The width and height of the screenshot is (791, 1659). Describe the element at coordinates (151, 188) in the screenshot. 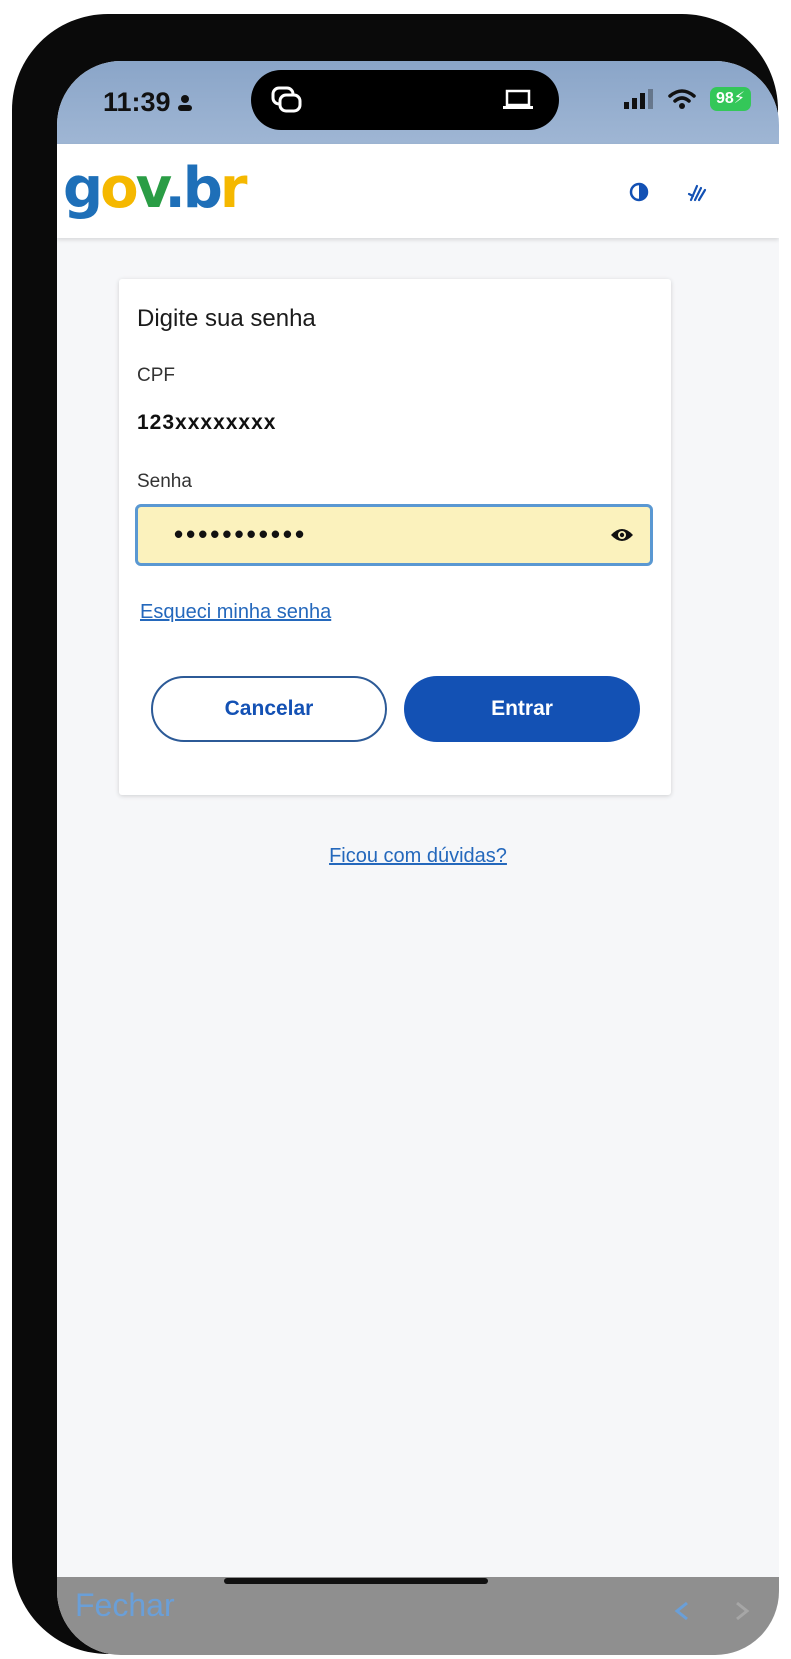

I see `logo-letter-v: v` at that location.